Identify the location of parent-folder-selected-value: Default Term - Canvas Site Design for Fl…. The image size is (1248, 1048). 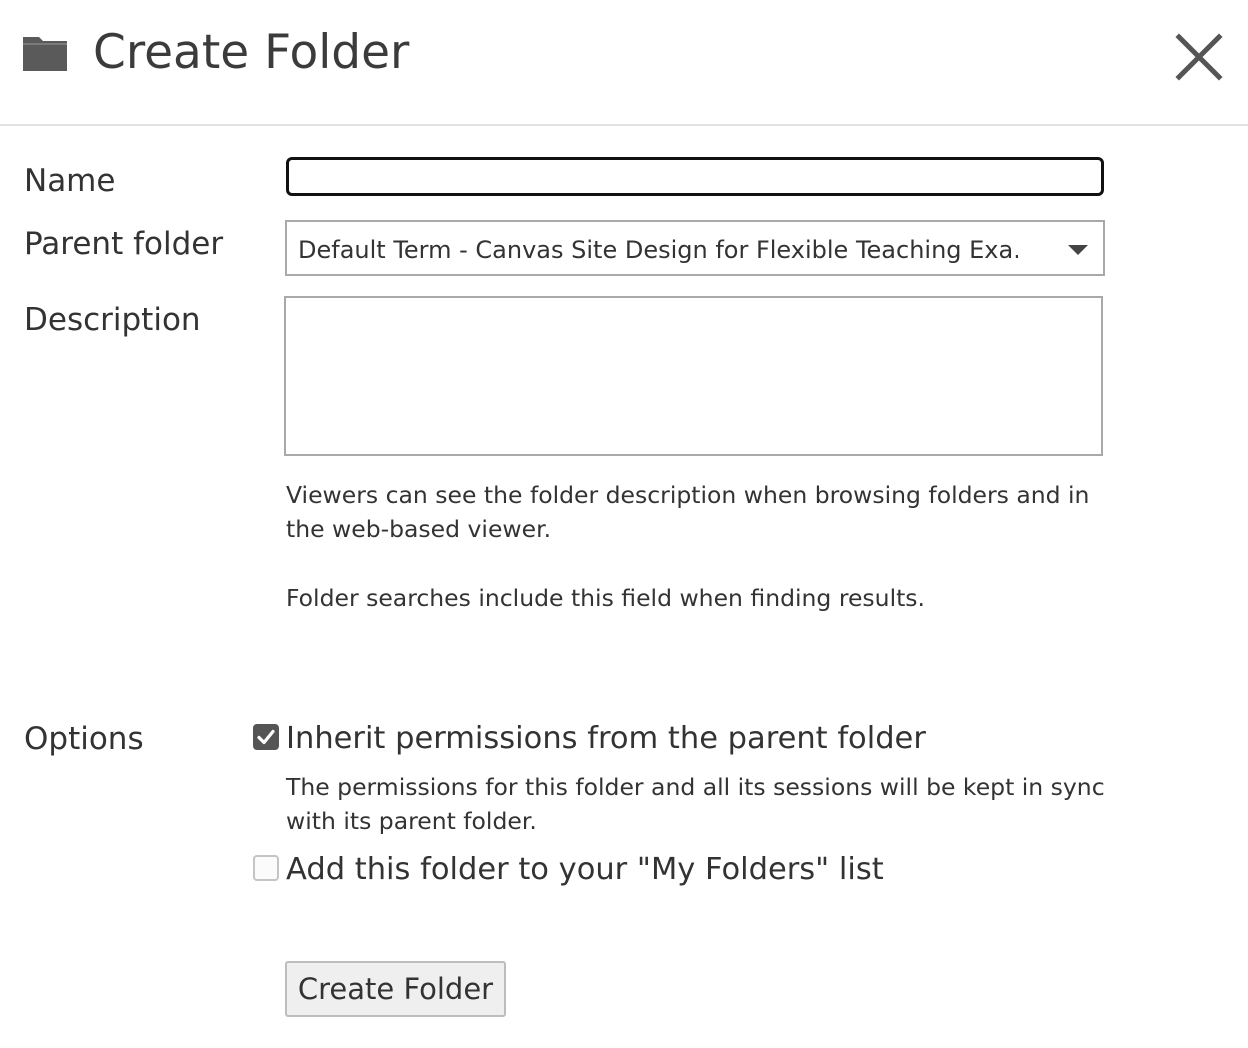
(658, 250).